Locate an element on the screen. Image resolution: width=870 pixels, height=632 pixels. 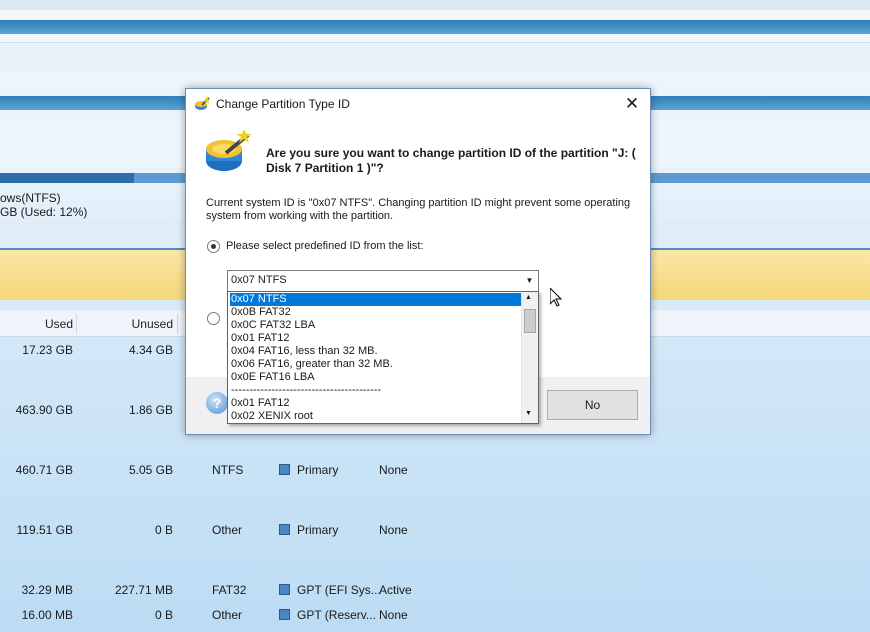
list-item: 0x04 FAT16, less than 32 MB. is located at coordinates (375, 351).